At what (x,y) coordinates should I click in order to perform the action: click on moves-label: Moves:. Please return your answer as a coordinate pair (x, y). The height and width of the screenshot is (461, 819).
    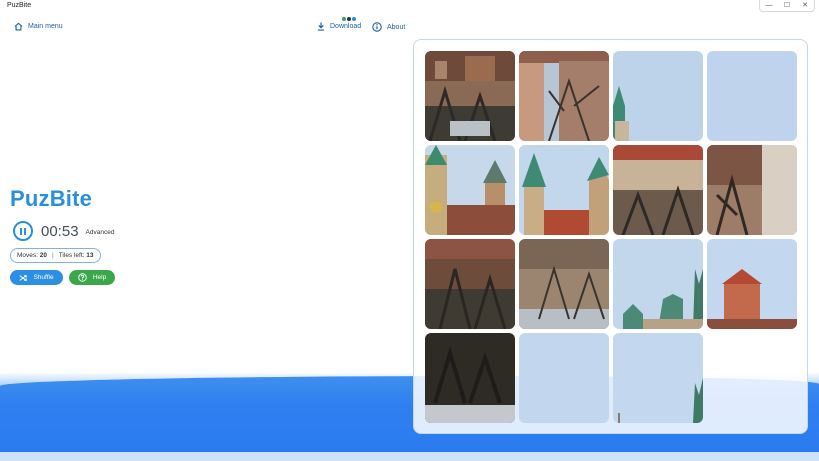
    Looking at the image, I should click on (27, 255).